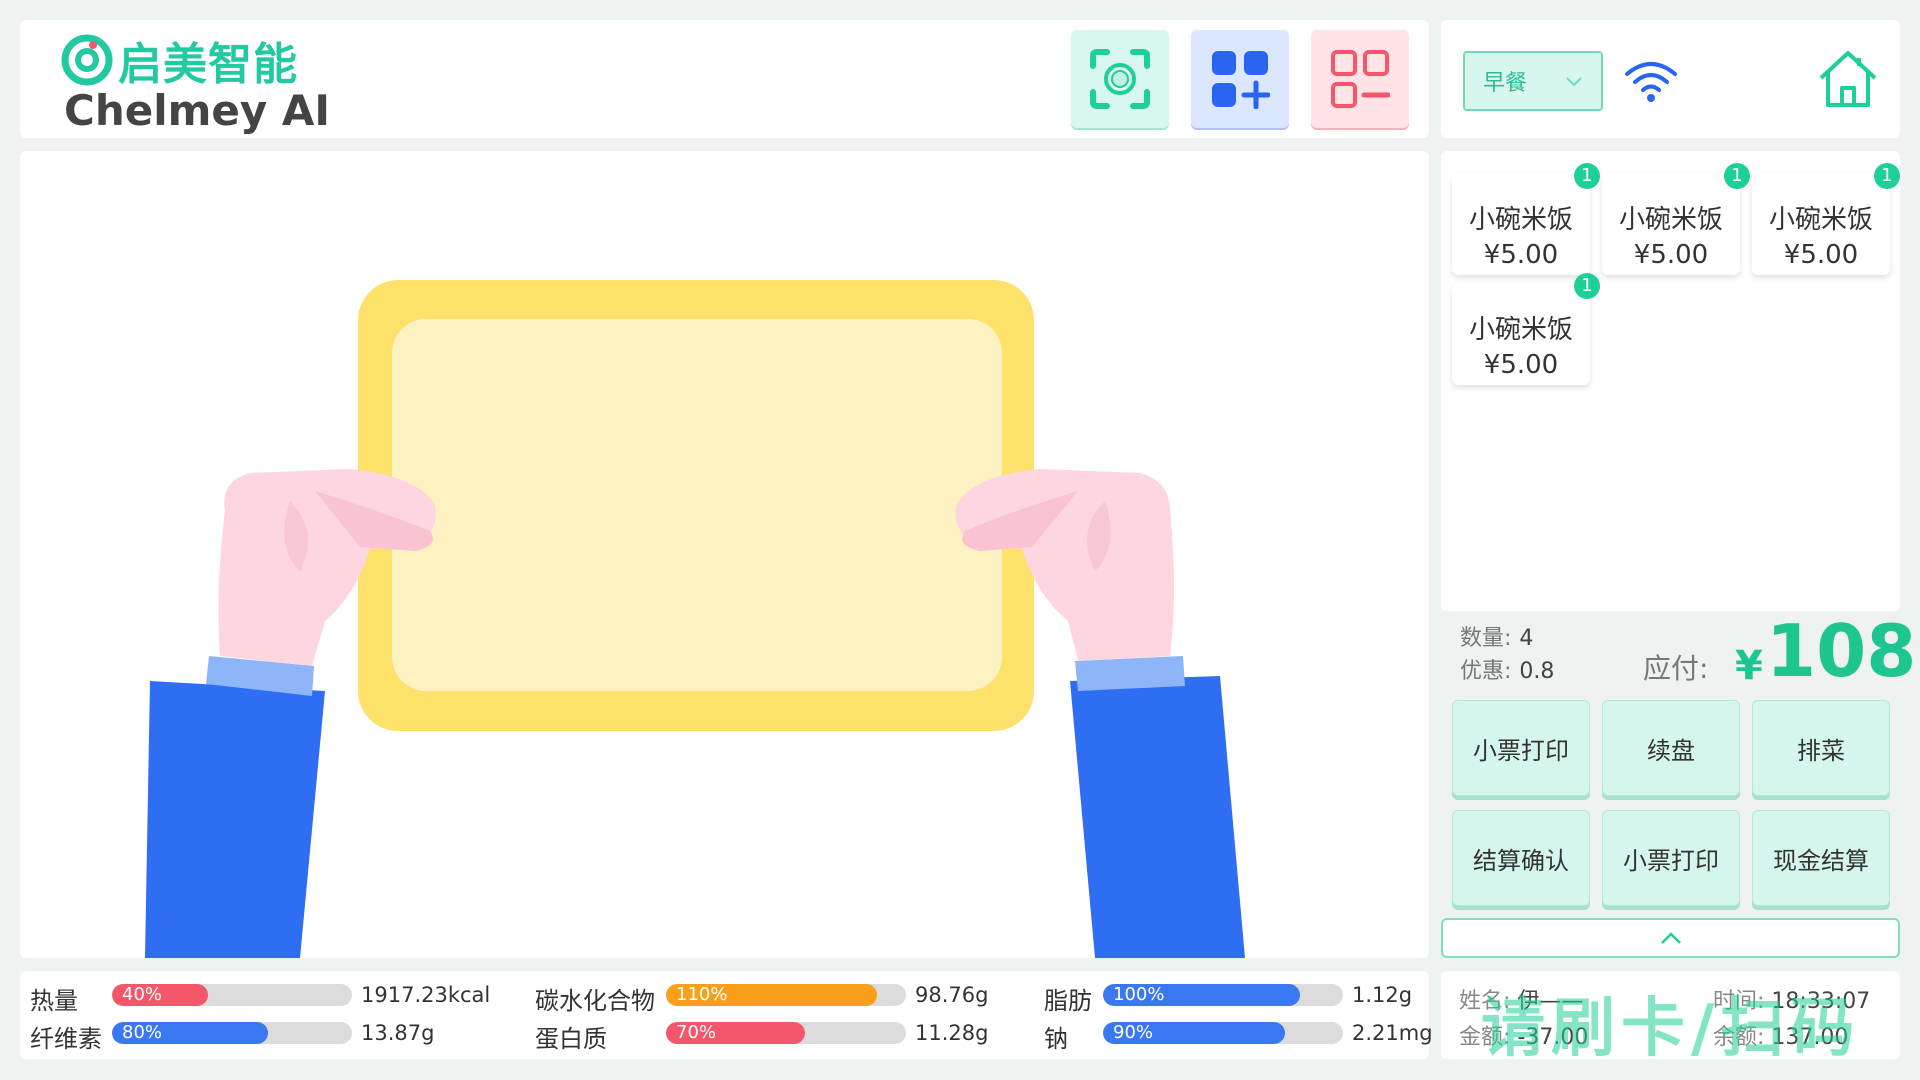  Describe the element at coordinates (1392, 1033) in the screenshot. I see `nutrient-value: 2.21mg` at that location.